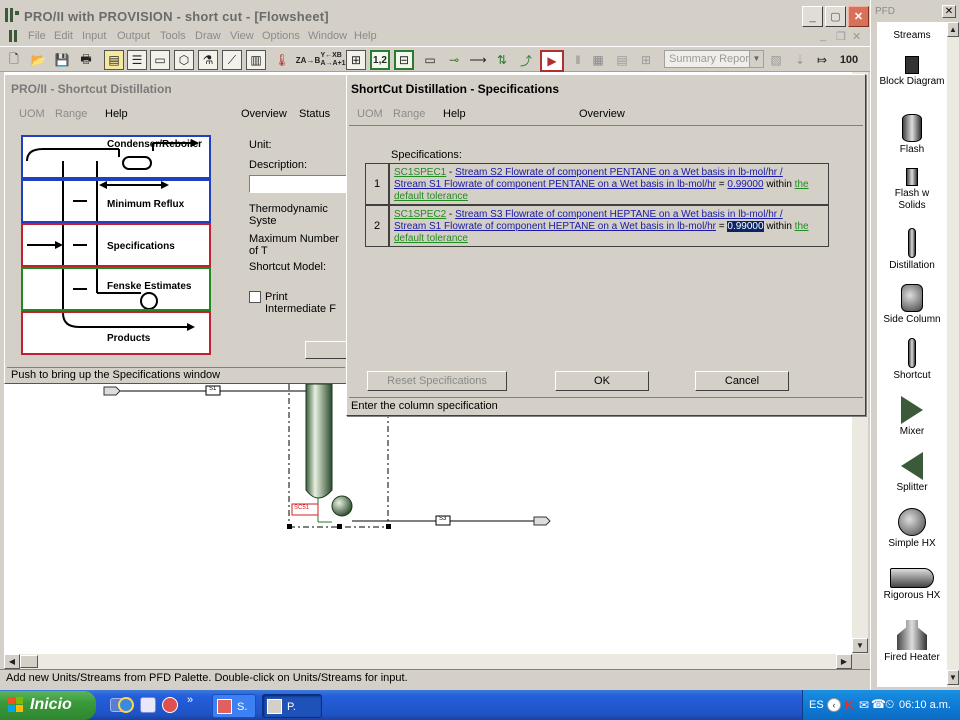 This screenshot has height=720, width=960. I want to click on palette-splitter: Splitter, so click(912, 473).